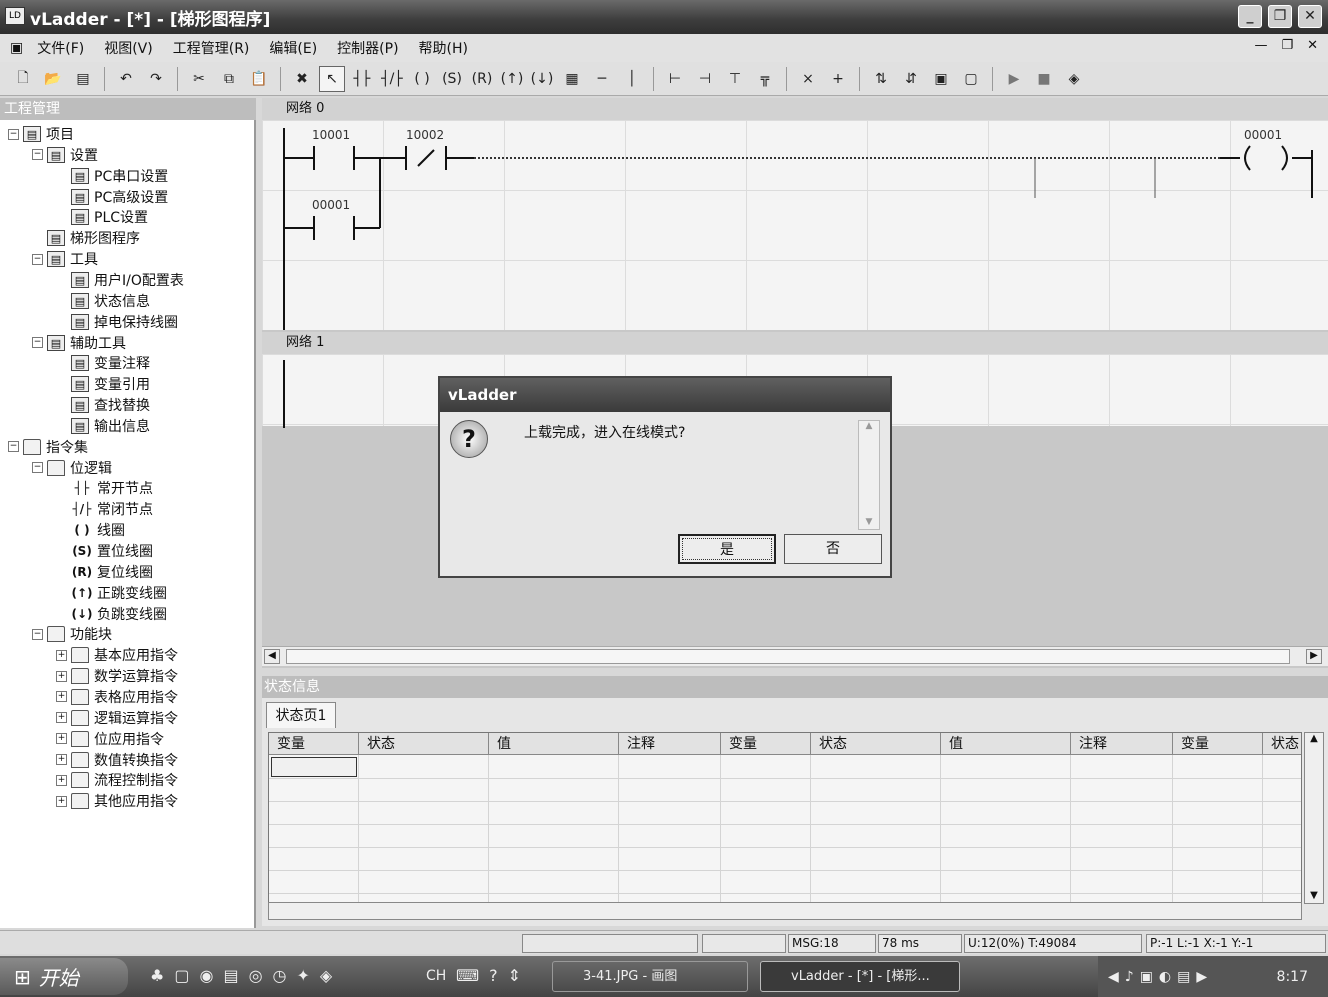 The height and width of the screenshot is (997, 1328). Describe the element at coordinates (103, 363) in the screenshot. I see `tree-item: ▤ 变量注释` at that location.